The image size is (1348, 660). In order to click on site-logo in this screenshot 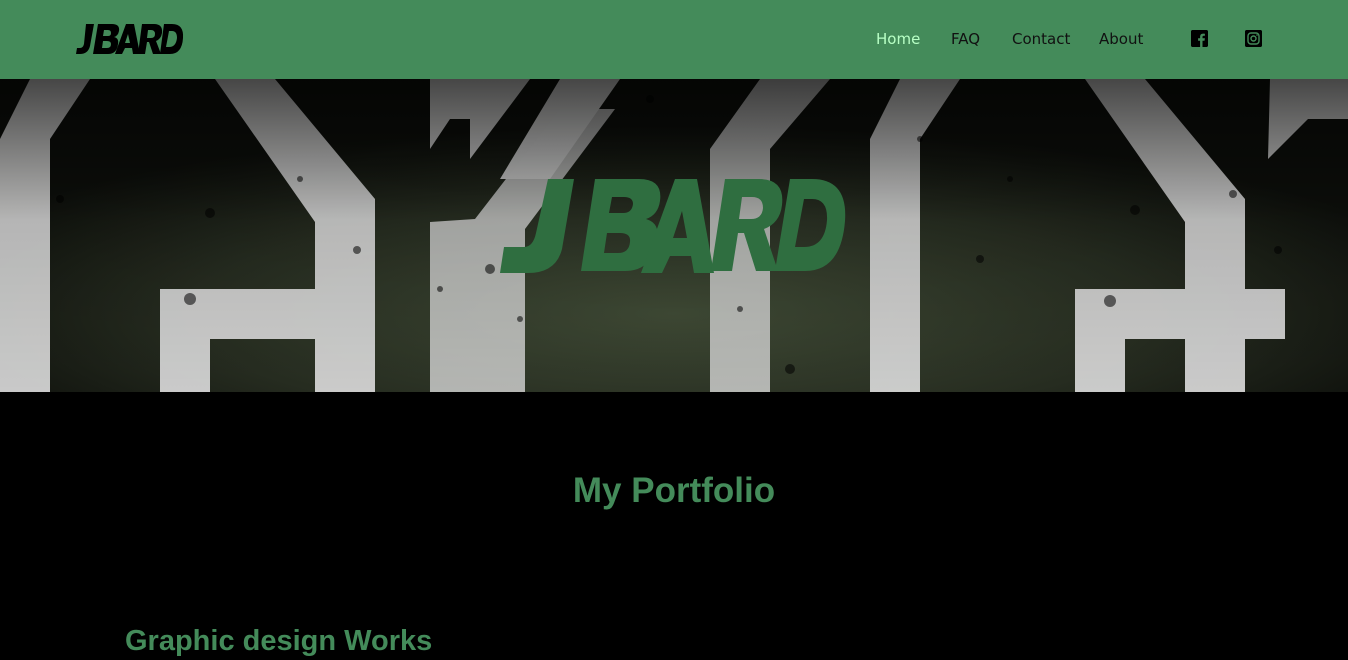, I will do `click(130, 39)`.